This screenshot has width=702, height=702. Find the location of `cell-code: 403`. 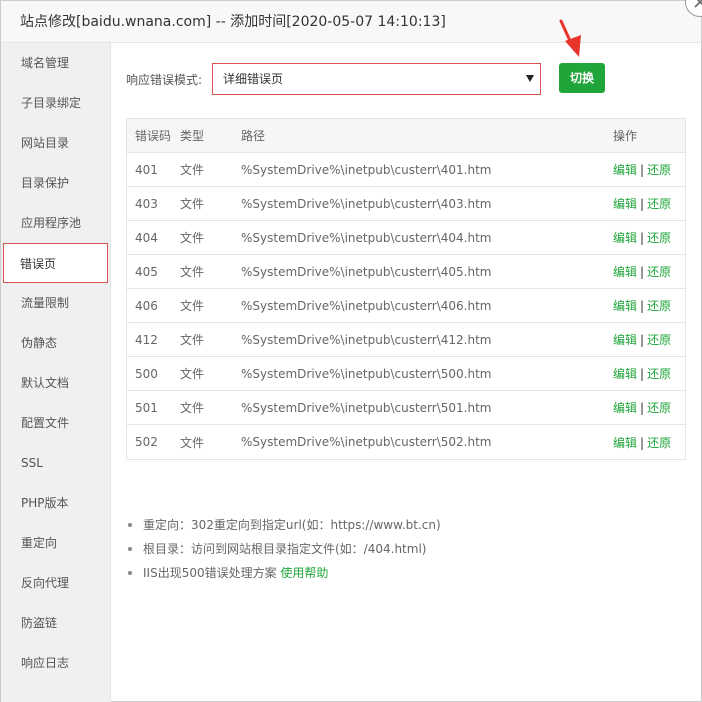

cell-code: 403 is located at coordinates (146, 203).